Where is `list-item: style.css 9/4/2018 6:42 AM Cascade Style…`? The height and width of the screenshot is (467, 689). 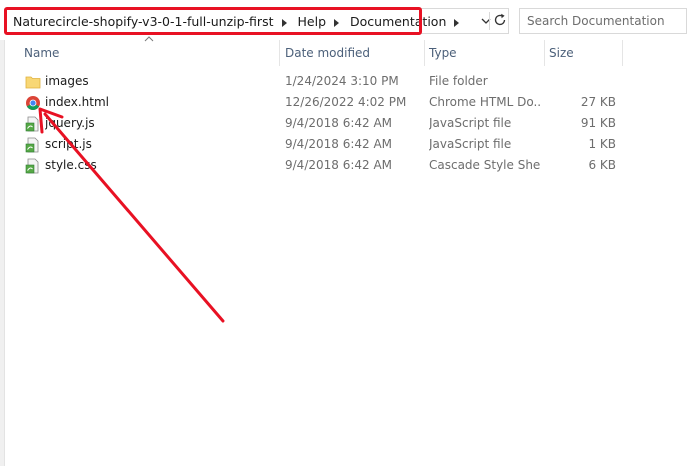
list-item: style.css 9/4/2018 6:42 AM Cascade Style… is located at coordinates (347, 165).